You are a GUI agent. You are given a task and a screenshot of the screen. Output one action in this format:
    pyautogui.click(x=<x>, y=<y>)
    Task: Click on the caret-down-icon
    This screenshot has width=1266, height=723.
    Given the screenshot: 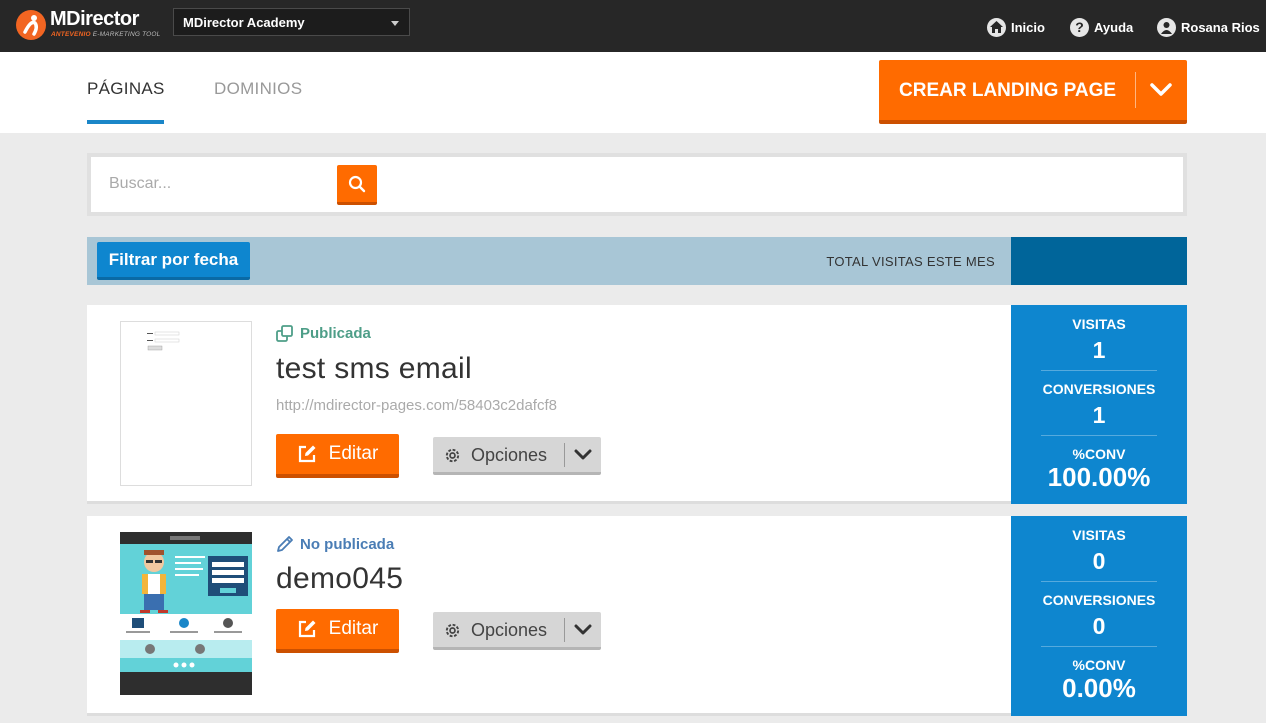 What is the action you would take?
    pyautogui.click(x=395, y=23)
    